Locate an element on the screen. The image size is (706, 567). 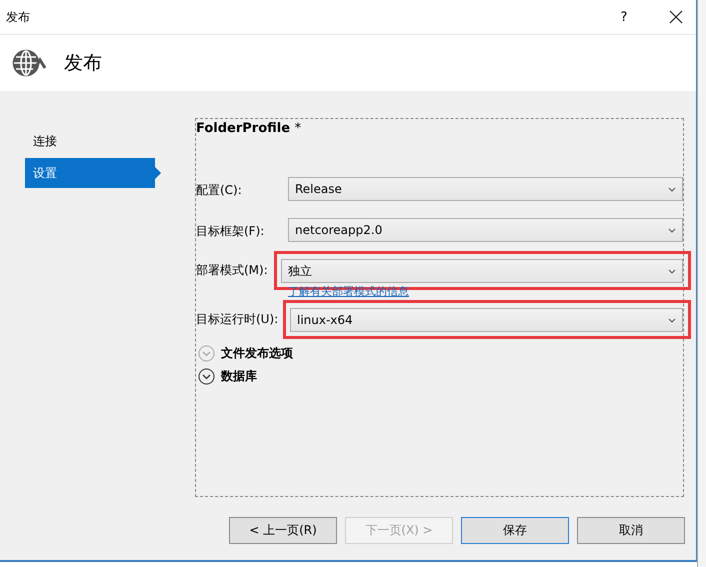
page-title: 发布 is located at coordinates (83, 63).